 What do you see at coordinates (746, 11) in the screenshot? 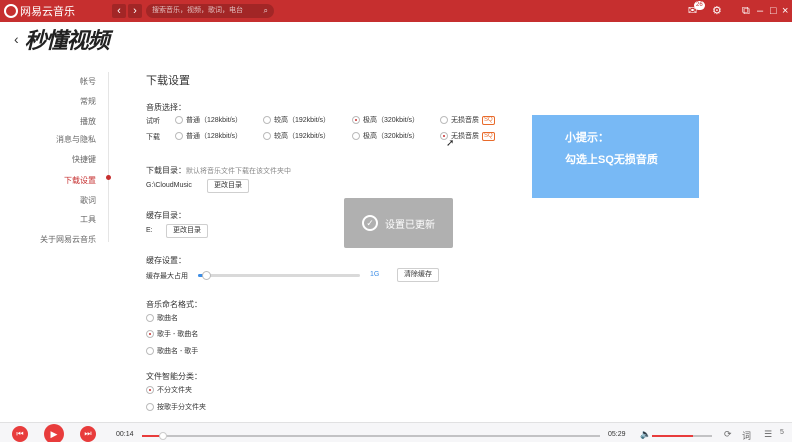
I see `mini-mode-icon: ⧉` at bounding box center [746, 11].